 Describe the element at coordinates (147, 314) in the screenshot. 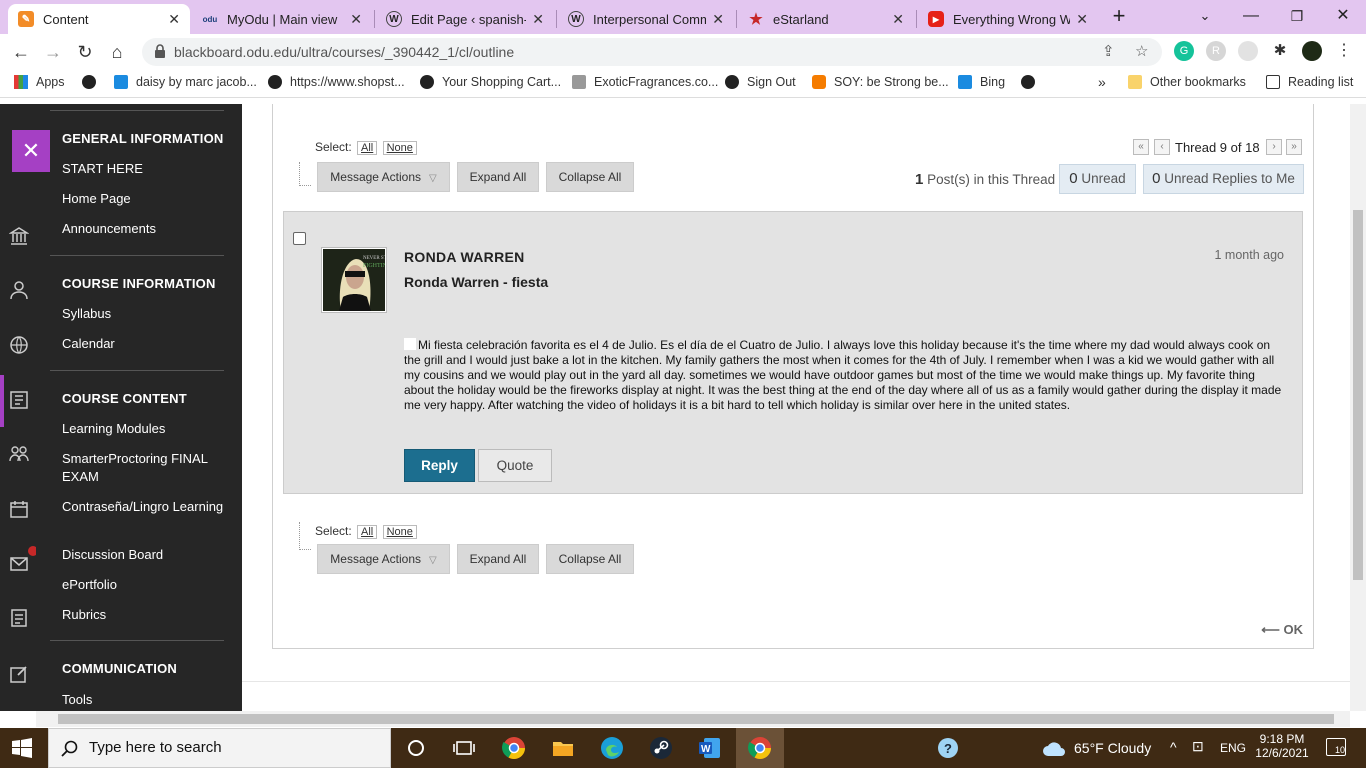

I see `menu-item-syllabus: Syllabus` at that location.